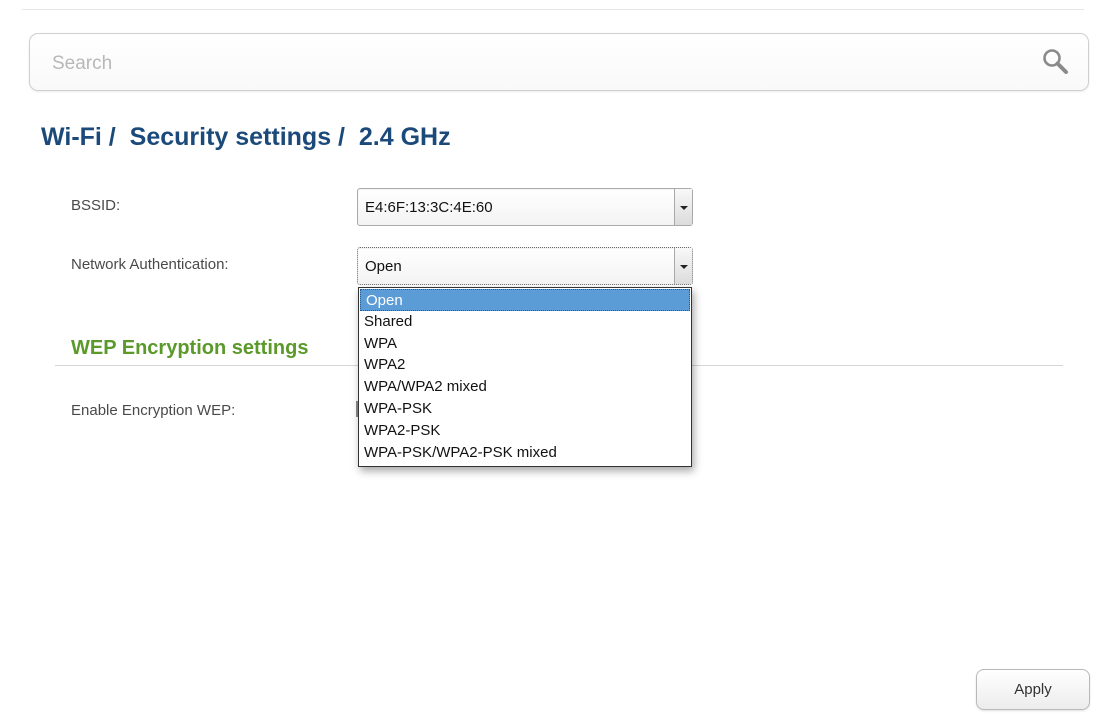 The image size is (1098, 718). Describe the element at coordinates (525, 207) in the screenshot. I see `bssid-select: E4:6F:13:3C:4E:60` at that location.